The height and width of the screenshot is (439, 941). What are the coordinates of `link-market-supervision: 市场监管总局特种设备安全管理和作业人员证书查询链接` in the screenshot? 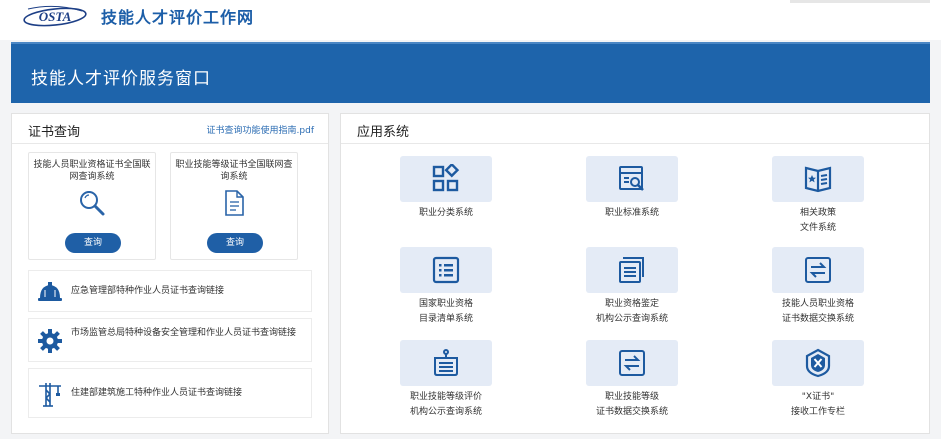 It's located at (170, 340).